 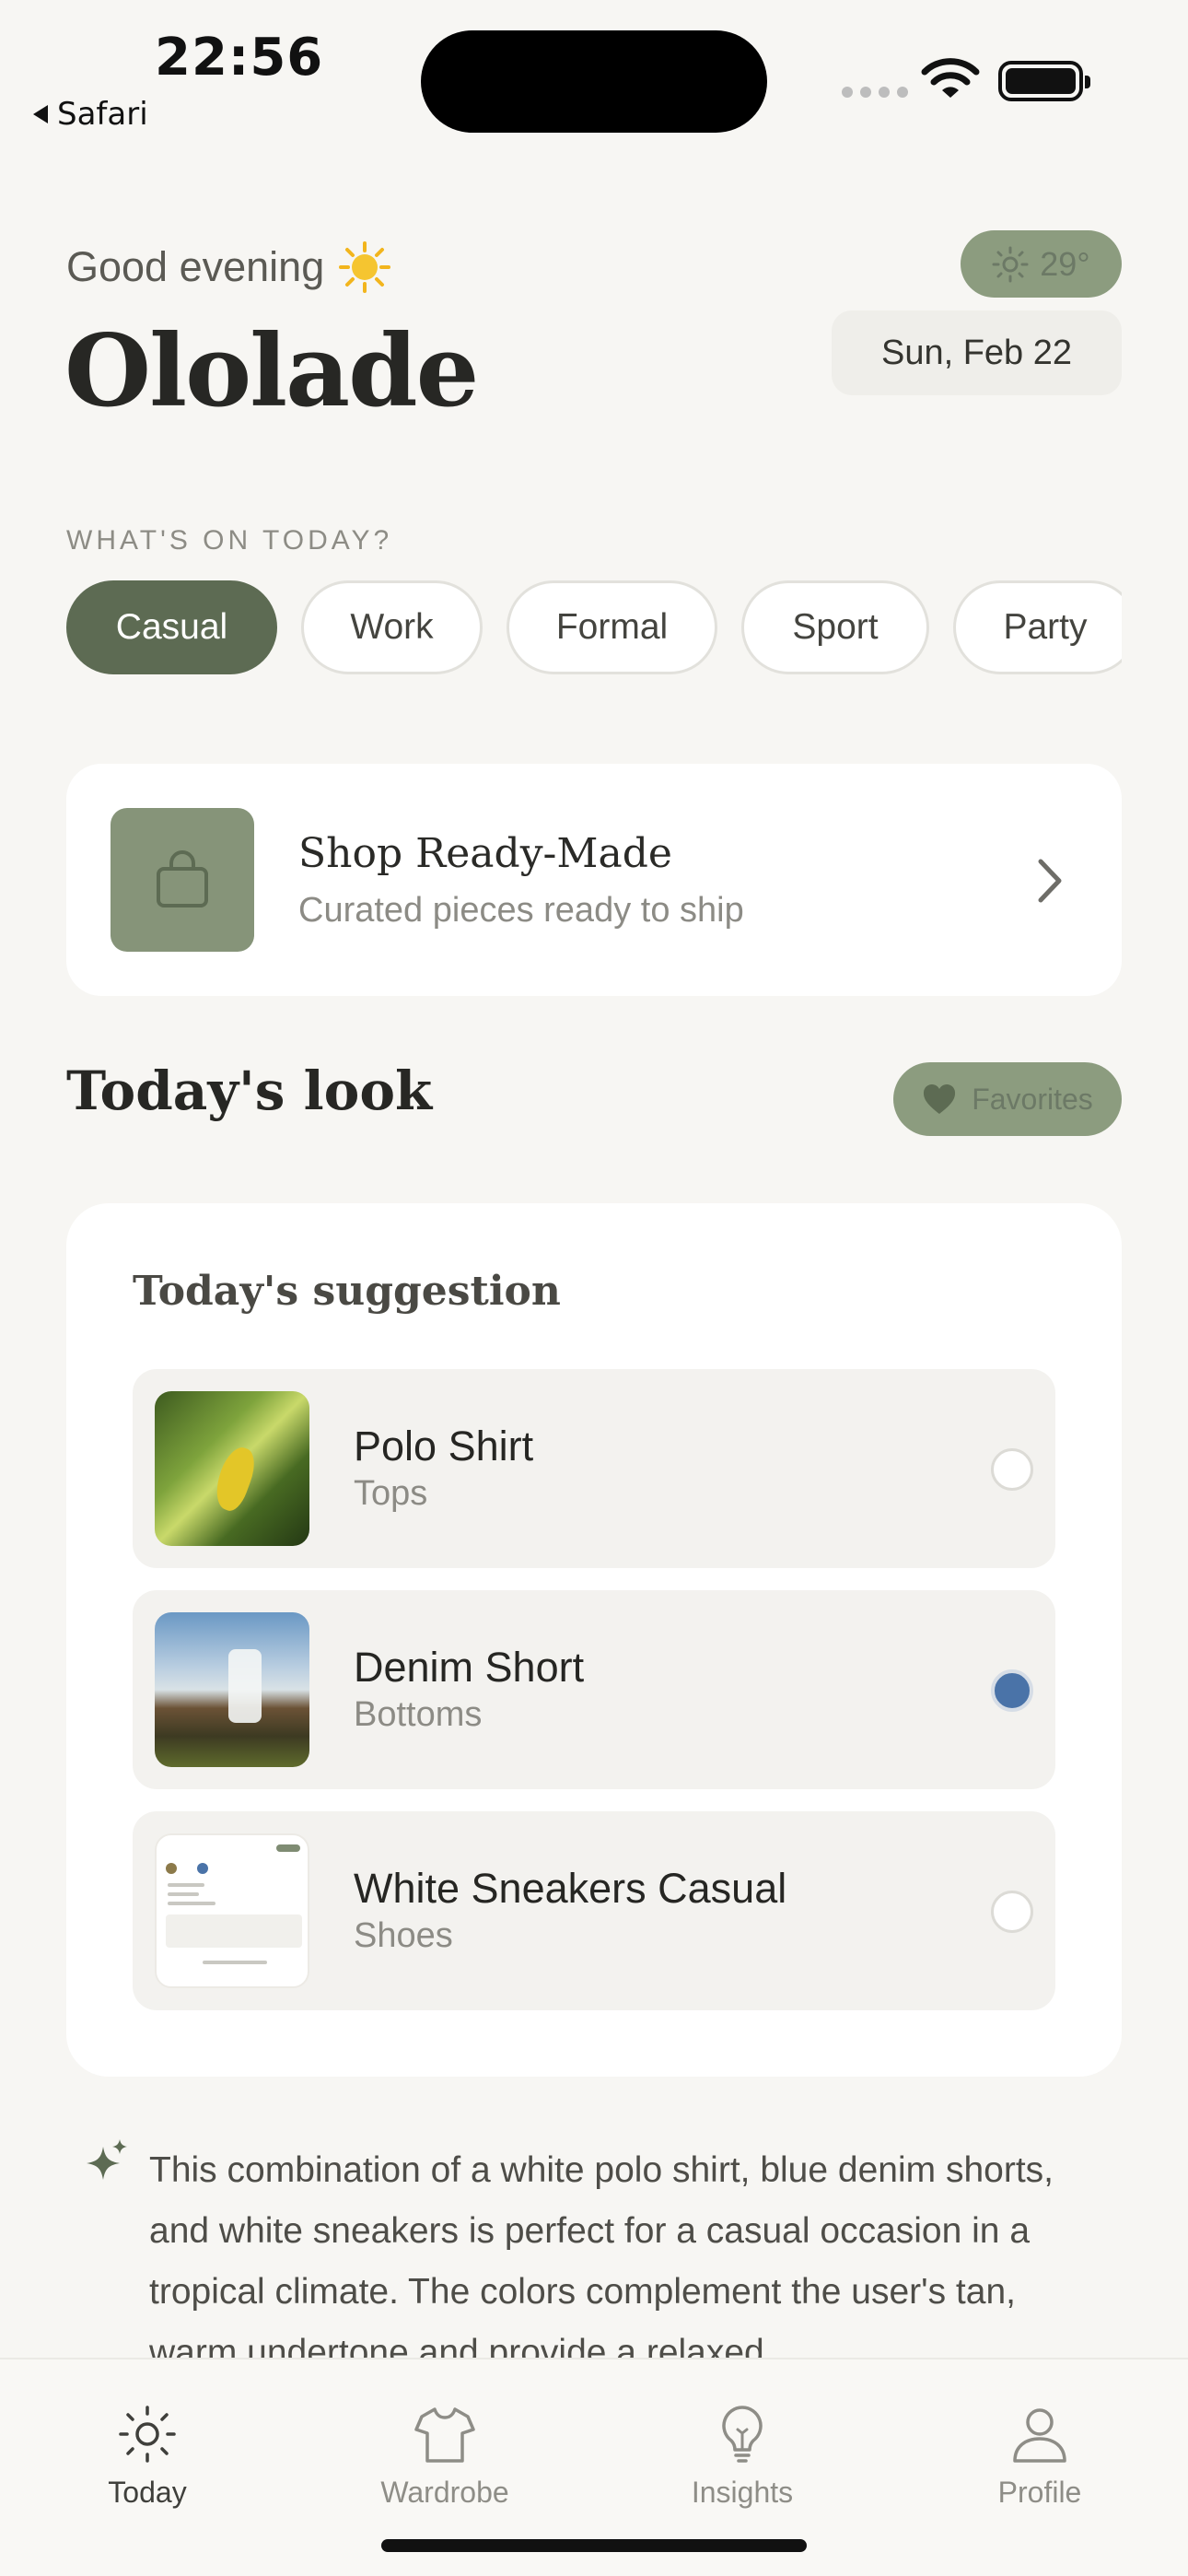 I want to click on item-category: Tops, so click(x=391, y=1493).